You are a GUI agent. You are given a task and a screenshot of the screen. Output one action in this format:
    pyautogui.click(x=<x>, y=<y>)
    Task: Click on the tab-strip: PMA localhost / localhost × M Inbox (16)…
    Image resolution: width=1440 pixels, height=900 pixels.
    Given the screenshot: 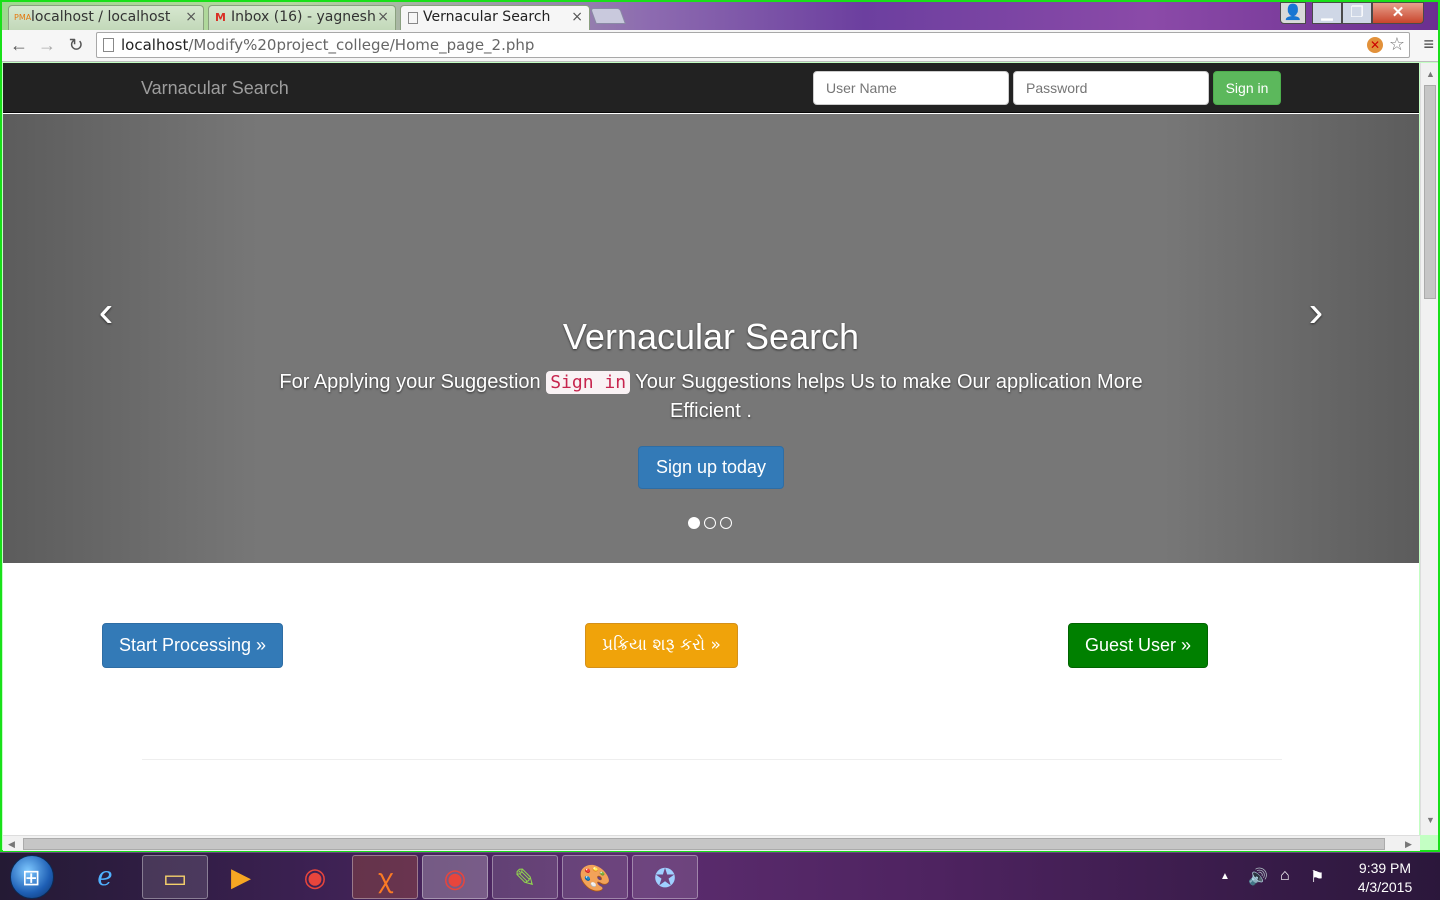 What is the action you would take?
    pyautogui.click(x=720, y=16)
    